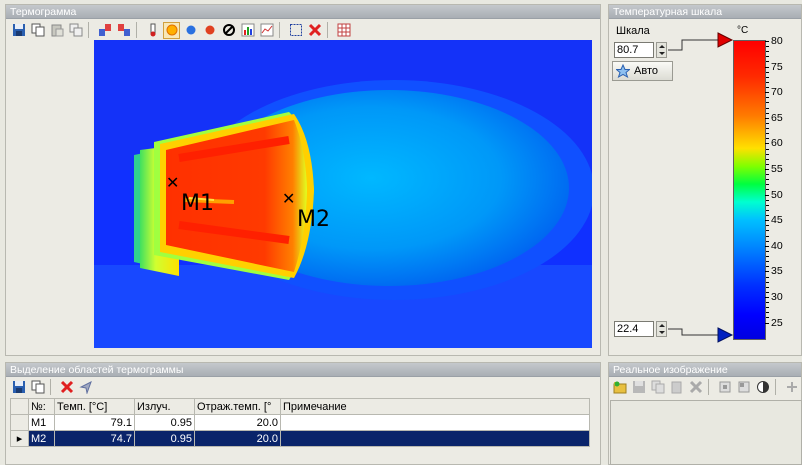 The height and width of the screenshot is (465, 802). I want to click on column-header: №:, so click(41, 406).